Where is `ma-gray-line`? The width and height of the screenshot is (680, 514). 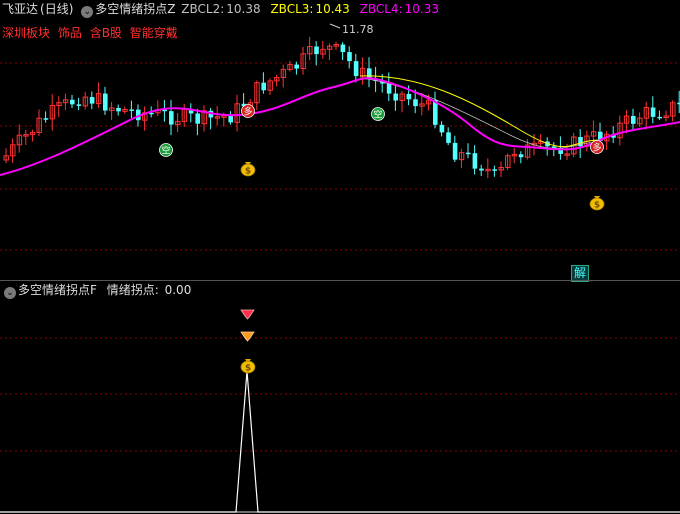
ma-gray-line is located at coordinates (480, 113).